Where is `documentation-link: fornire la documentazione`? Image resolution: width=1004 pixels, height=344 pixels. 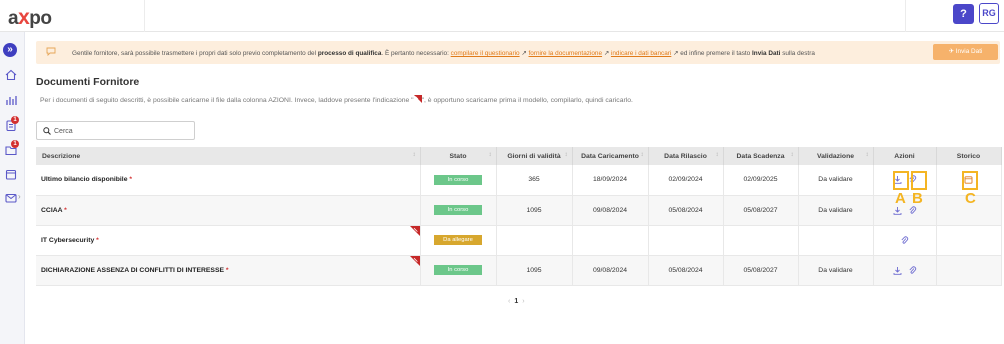
documentation-link: fornire la documentazione is located at coordinates (566, 53).